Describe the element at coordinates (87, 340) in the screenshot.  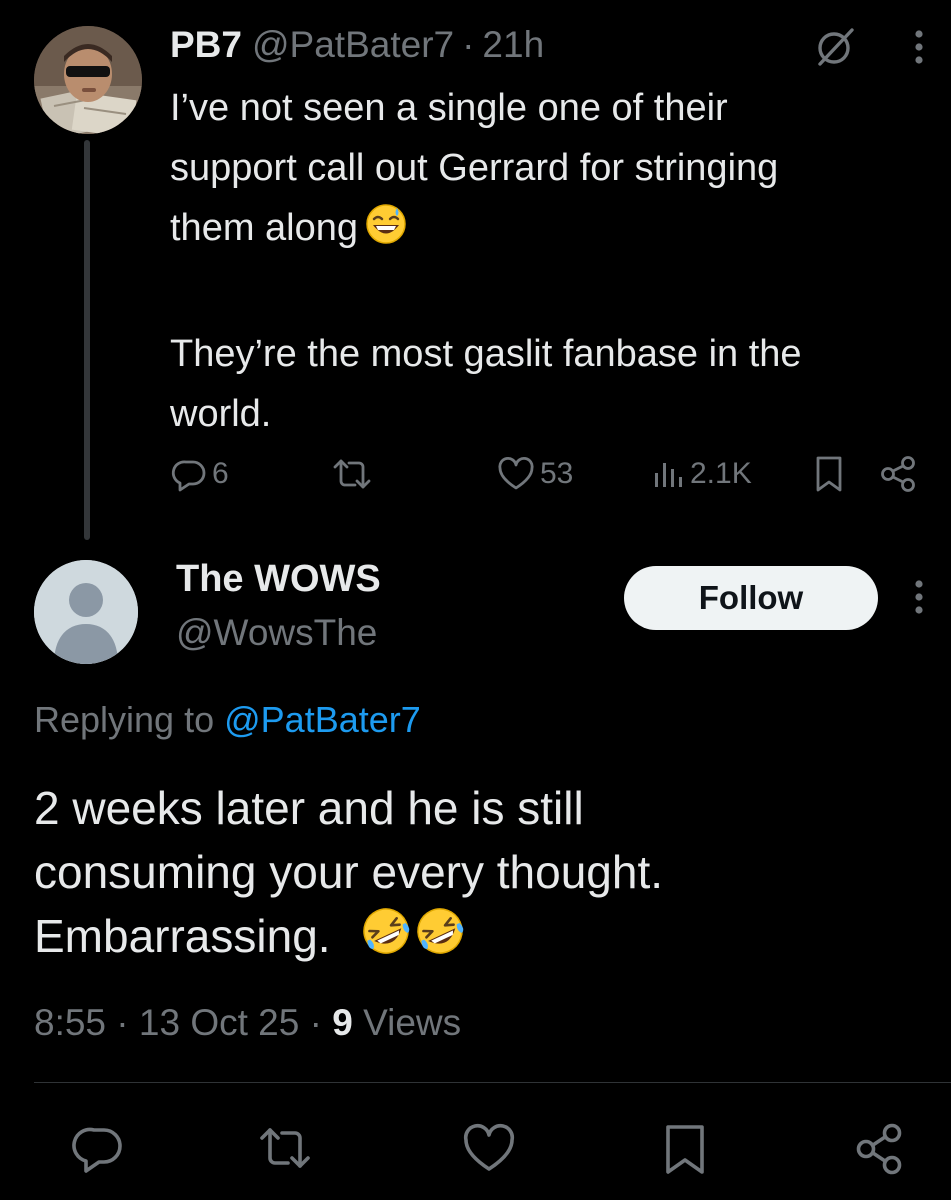
I see `thread-connector-line` at that location.